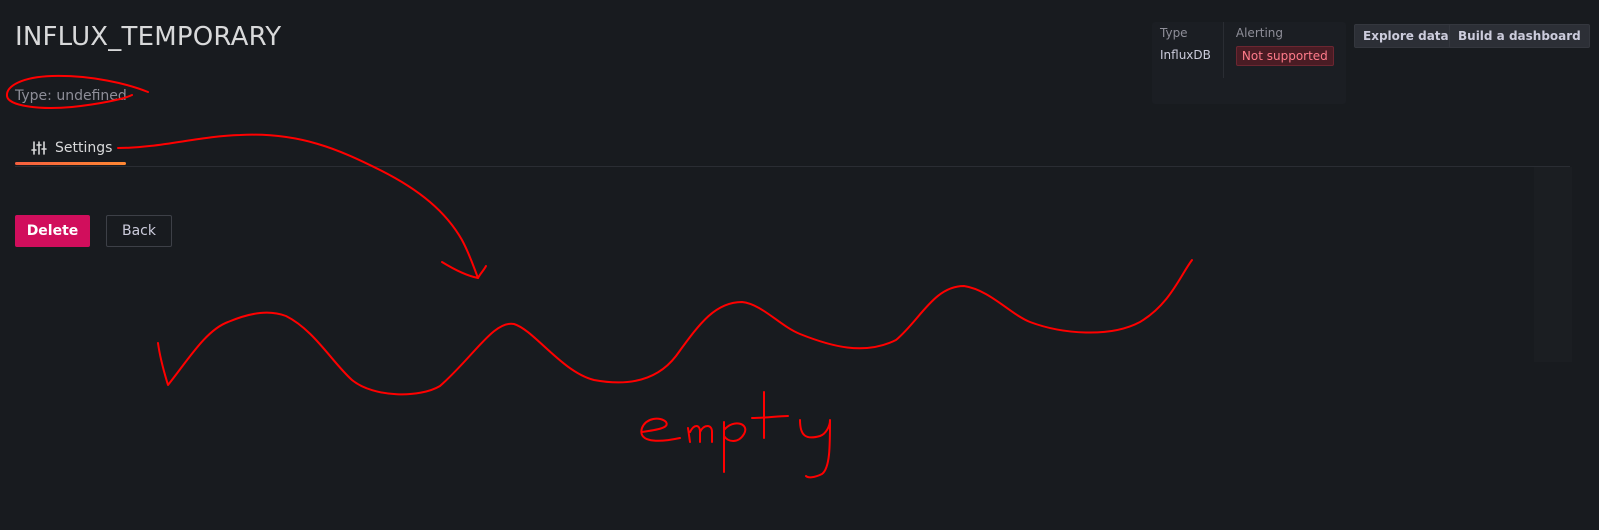 This screenshot has width=1599, height=530. What do you see at coordinates (1519, 36) in the screenshot?
I see `build-dashboard-button: Build a dashboard` at bounding box center [1519, 36].